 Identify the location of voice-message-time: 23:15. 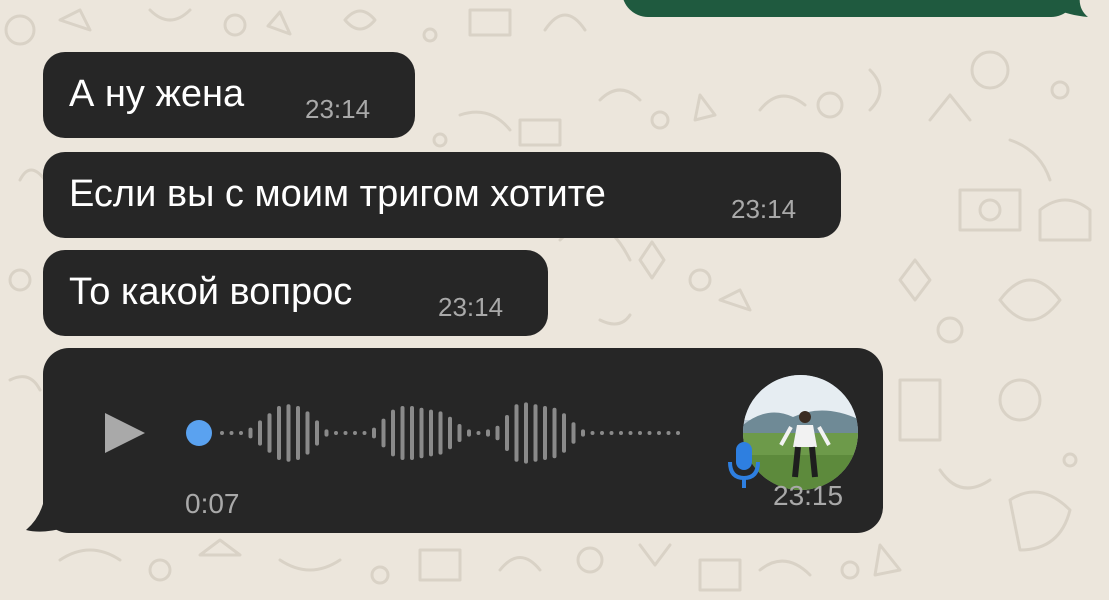
(808, 495).